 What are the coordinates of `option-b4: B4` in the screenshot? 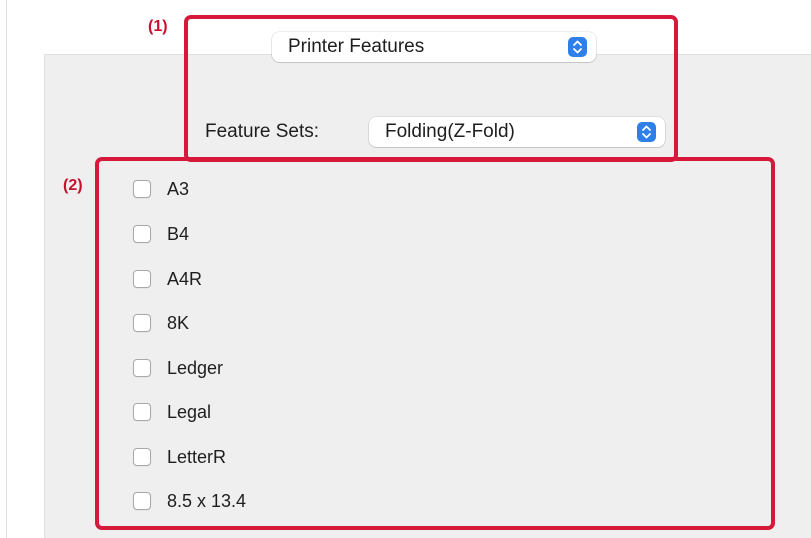 It's located at (161, 234).